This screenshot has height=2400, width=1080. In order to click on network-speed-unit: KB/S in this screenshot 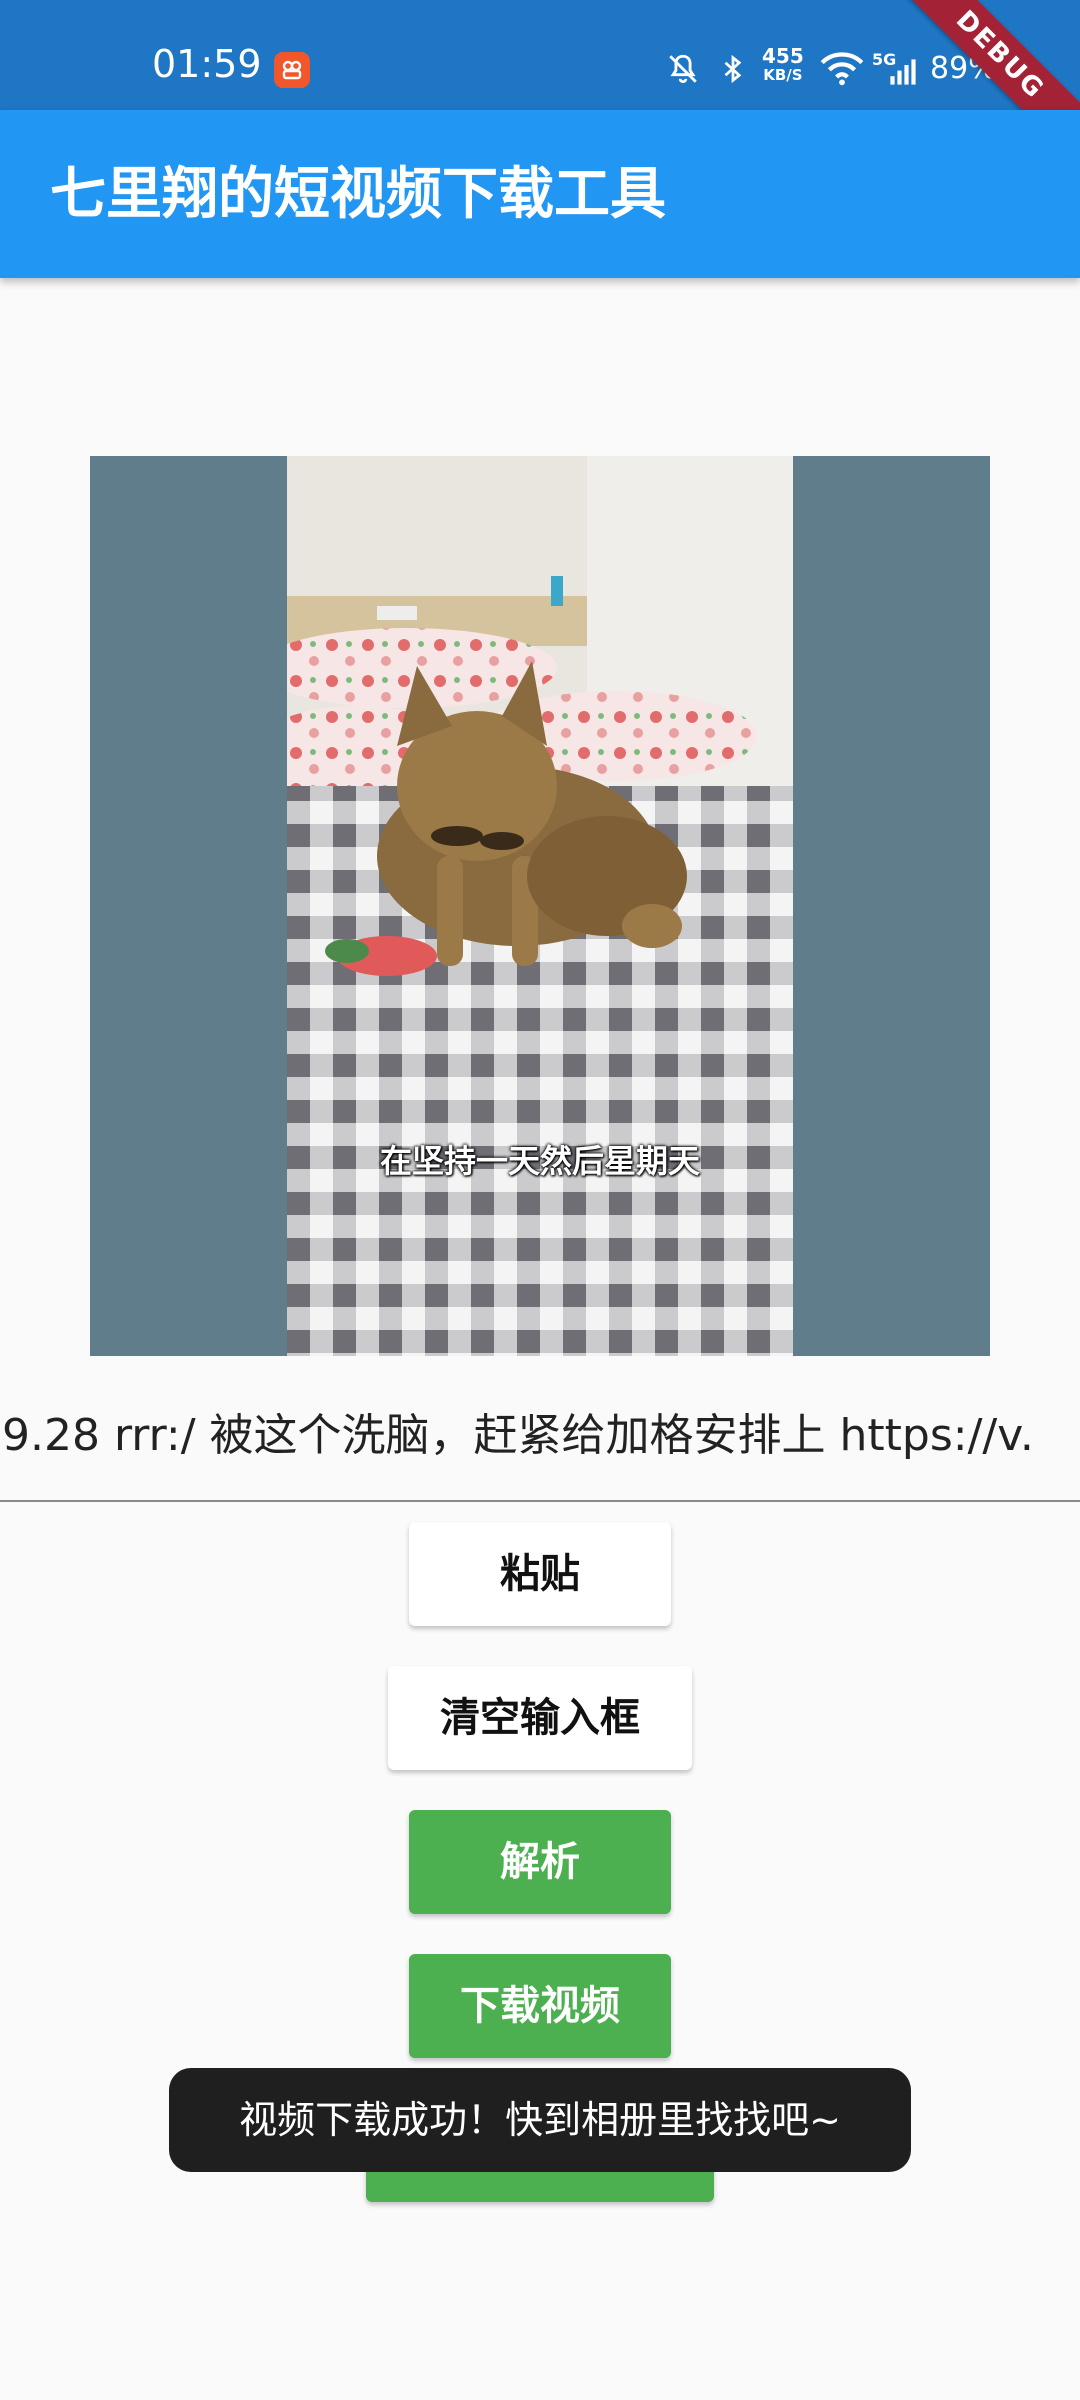, I will do `click(783, 75)`.